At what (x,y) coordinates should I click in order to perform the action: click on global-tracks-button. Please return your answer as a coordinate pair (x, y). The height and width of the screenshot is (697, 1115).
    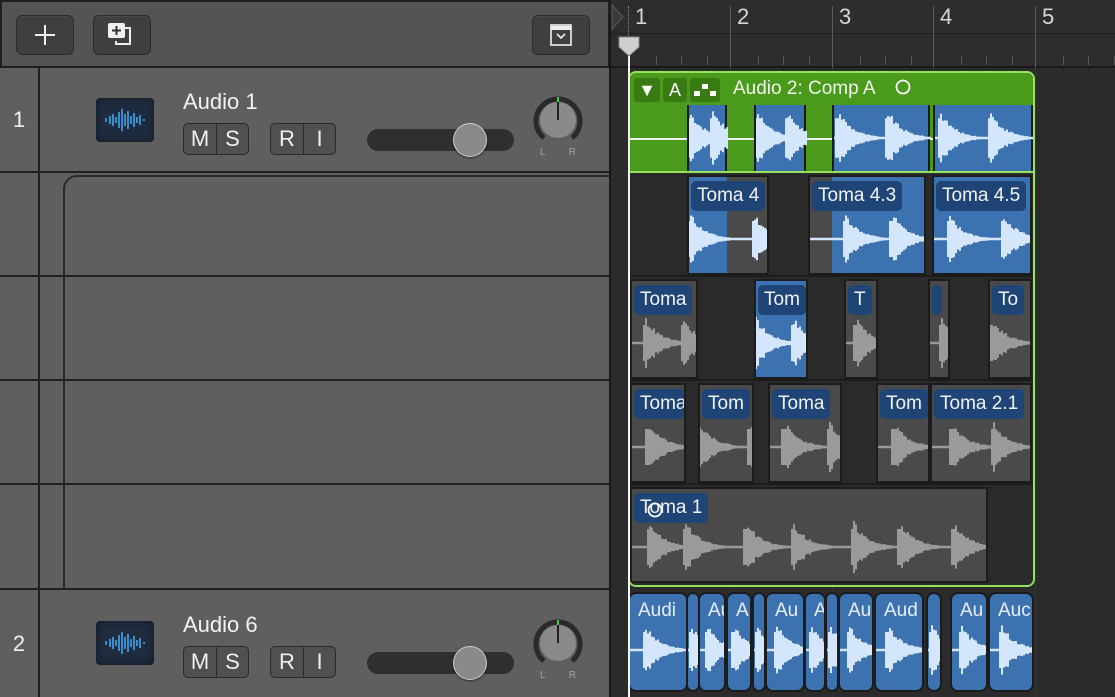
    Looking at the image, I should click on (561, 35).